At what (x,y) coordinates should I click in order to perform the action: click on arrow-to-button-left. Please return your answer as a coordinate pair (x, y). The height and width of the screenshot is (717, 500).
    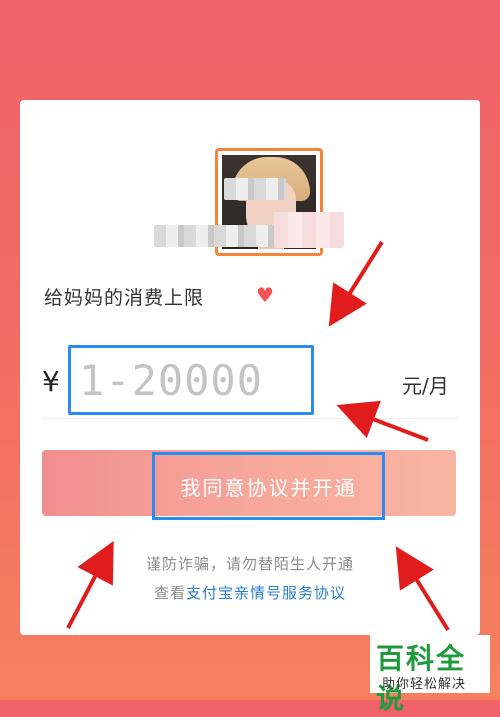
    Looking at the image, I should click on (90, 584).